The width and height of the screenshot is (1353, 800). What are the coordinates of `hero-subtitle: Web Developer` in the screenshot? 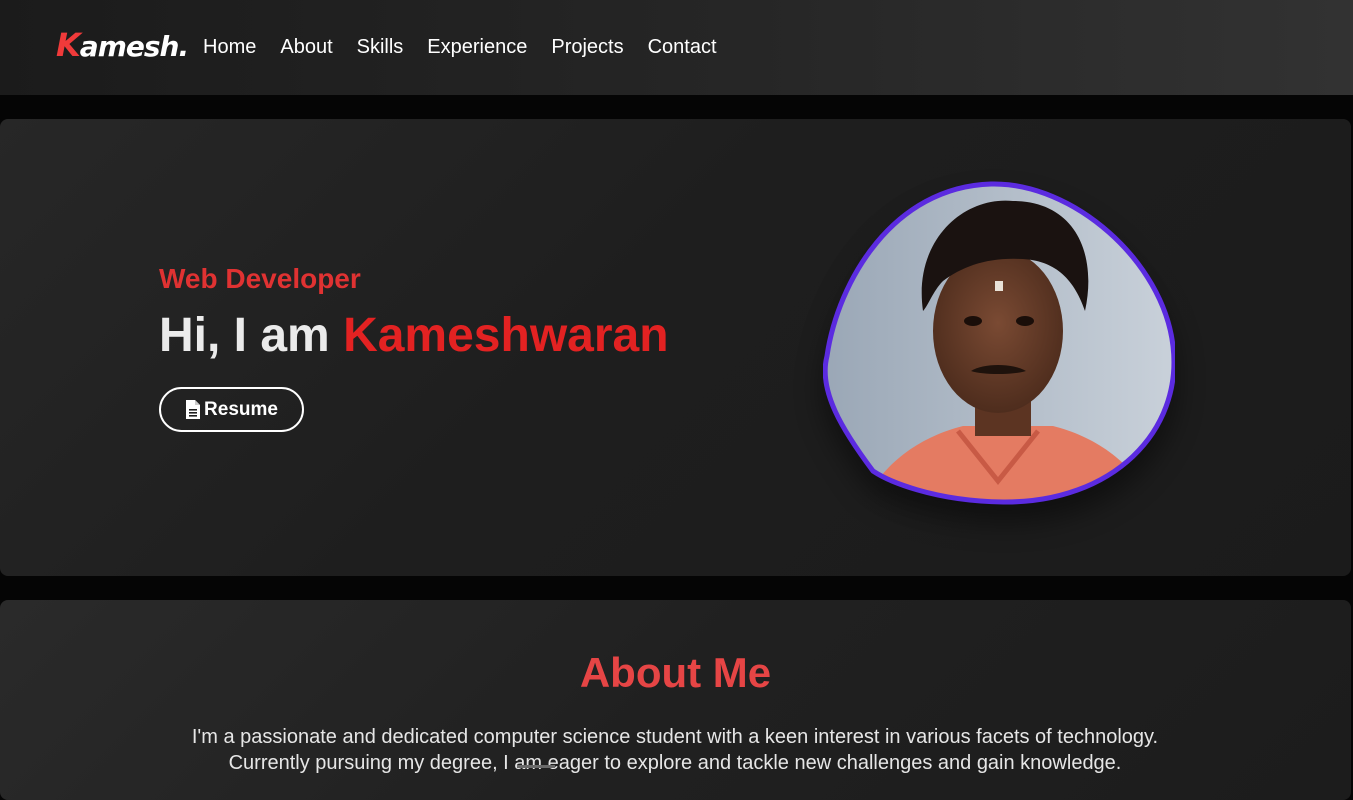 It's located at (260, 278).